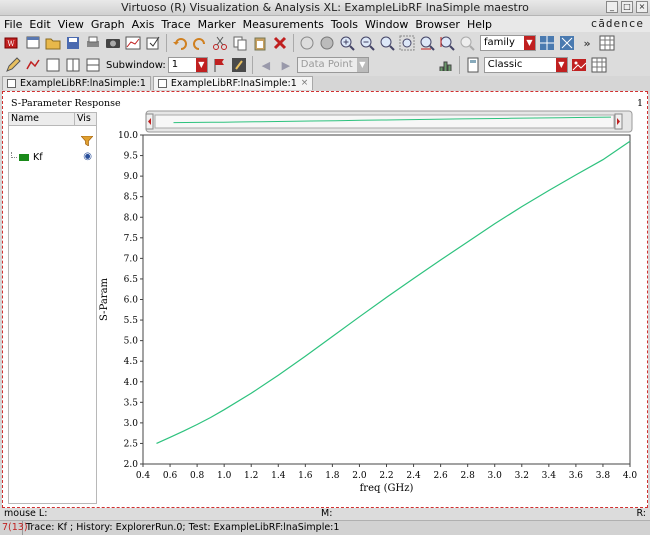  What do you see at coordinates (389, 121) in the screenshot?
I see `x-zoom-strip` at bounding box center [389, 121].